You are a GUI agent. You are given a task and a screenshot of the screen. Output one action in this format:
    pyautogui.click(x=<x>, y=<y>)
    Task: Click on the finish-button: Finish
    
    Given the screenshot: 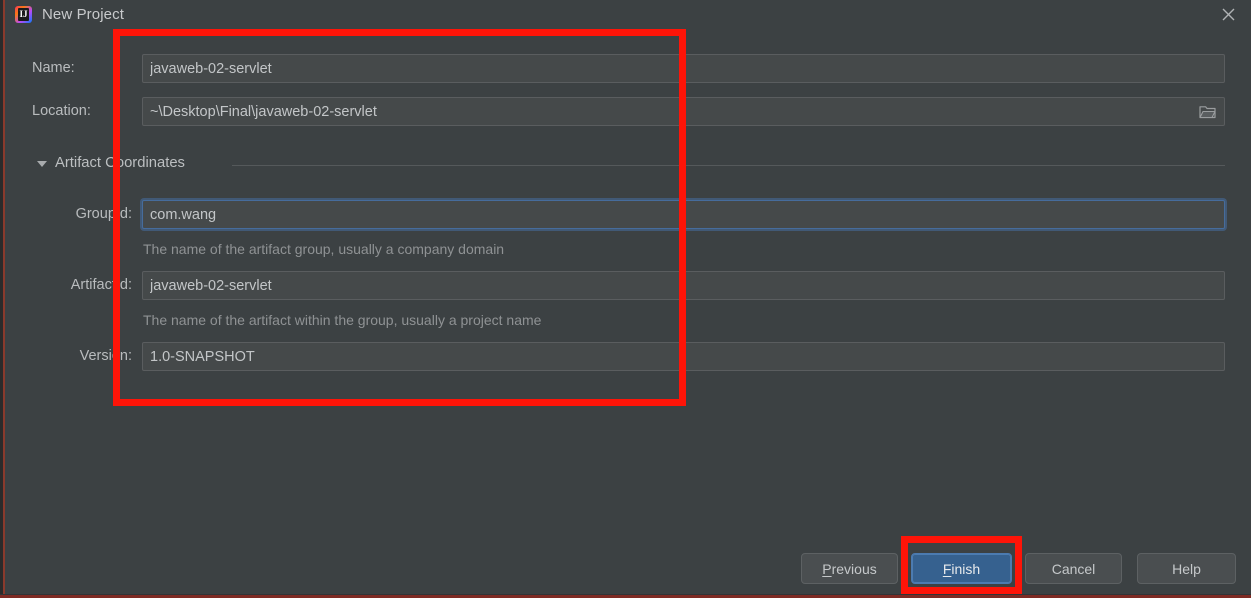 What is the action you would take?
    pyautogui.click(x=961, y=568)
    